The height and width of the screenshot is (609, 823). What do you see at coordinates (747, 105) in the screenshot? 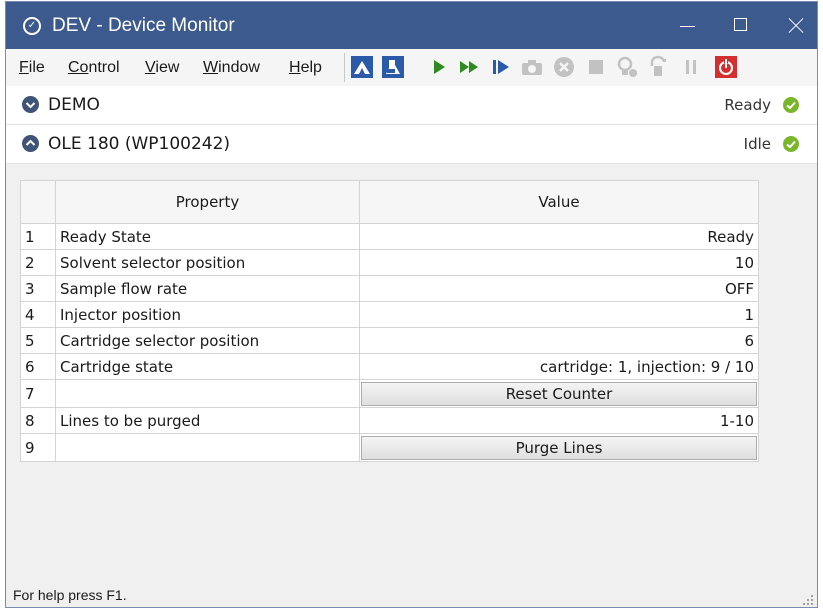
I see `status-text: Ready` at bounding box center [747, 105].